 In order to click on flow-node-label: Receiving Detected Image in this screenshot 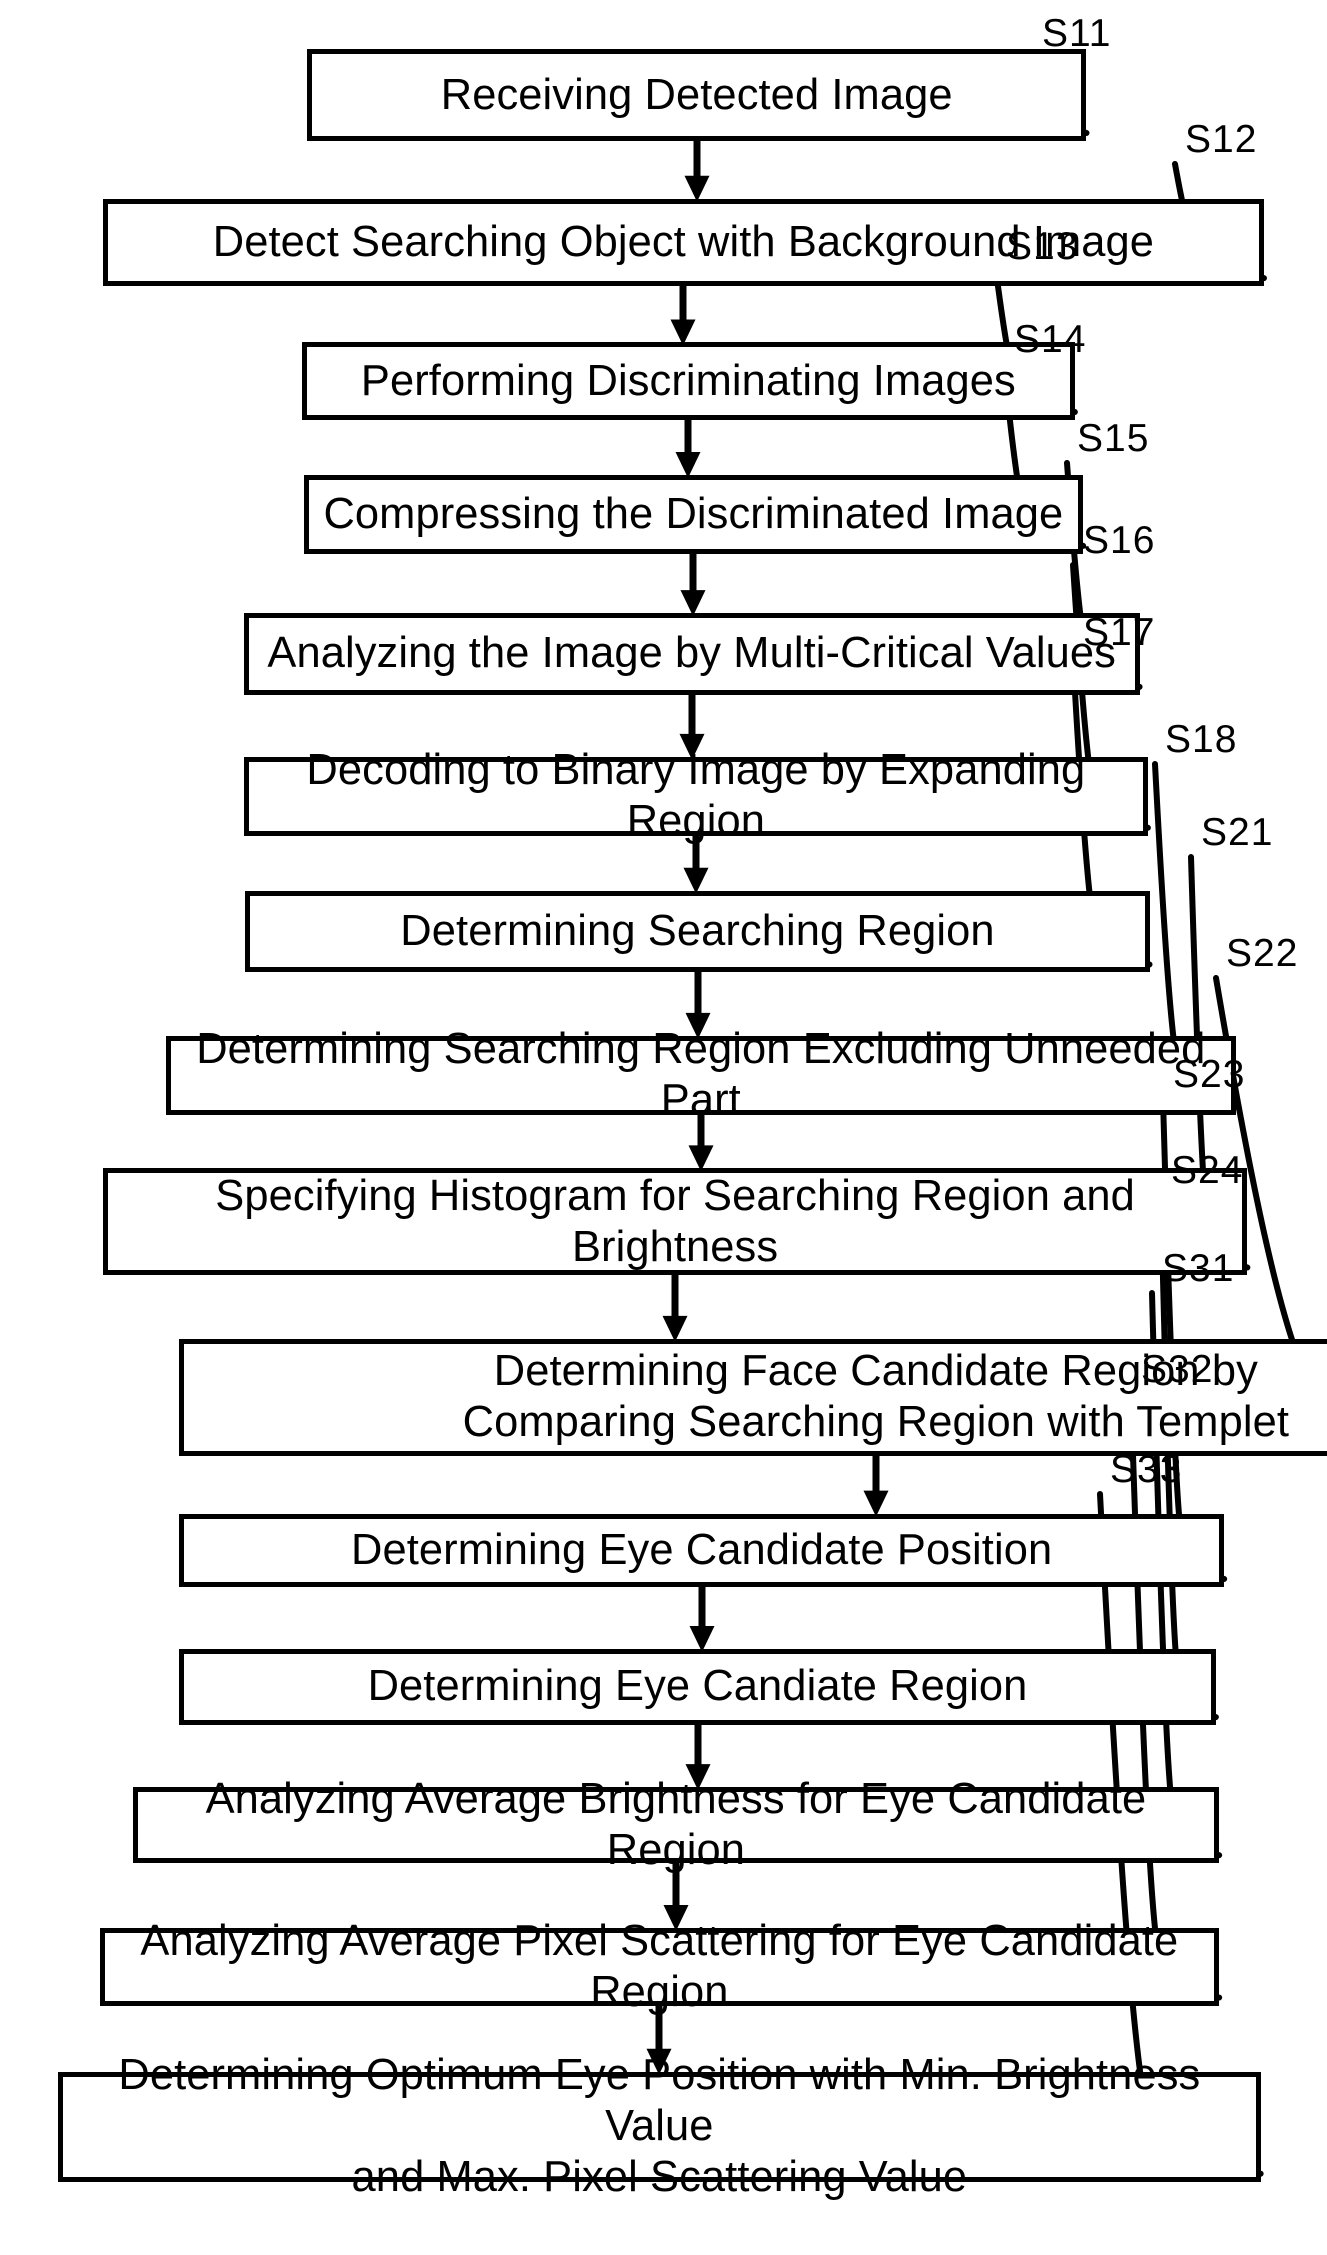, I will do `click(696, 94)`.